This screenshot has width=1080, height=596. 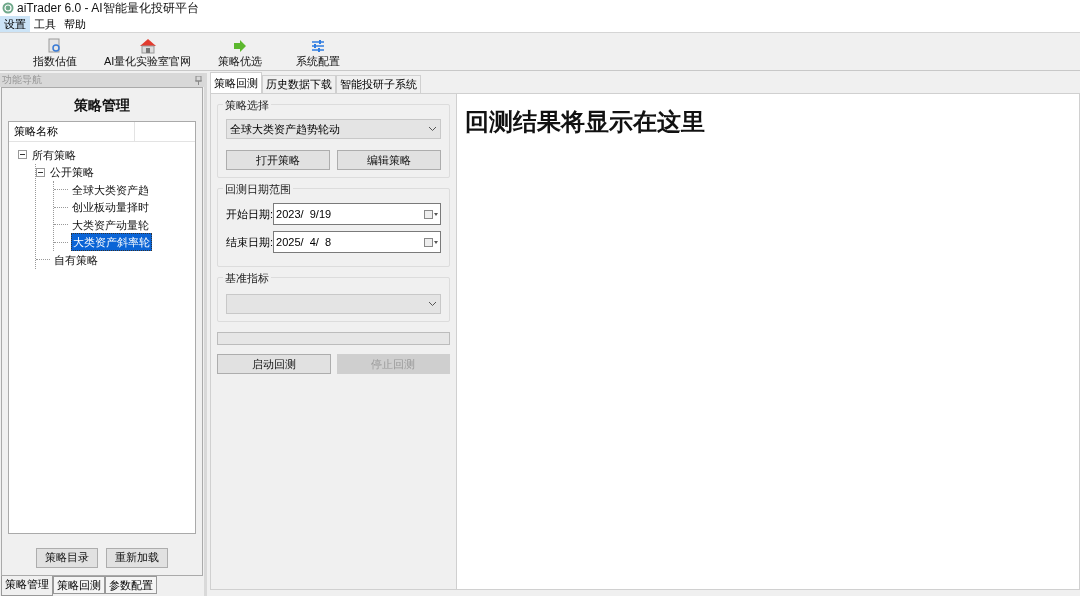 What do you see at coordinates (102, 105) in the screenshot?
I see `panel-heading: 策略管理` at bounding box center [102, 105].